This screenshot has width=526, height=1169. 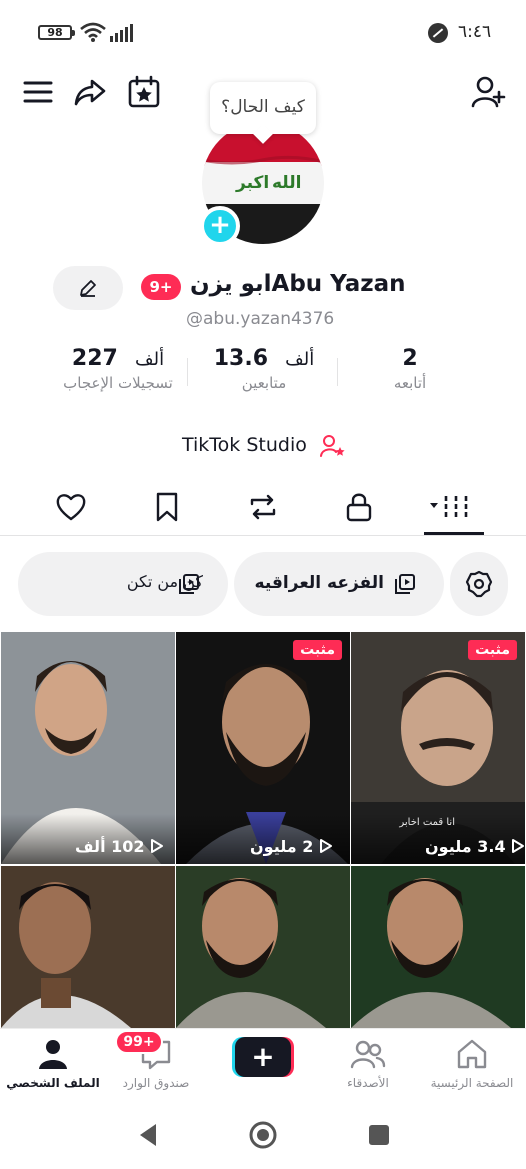 I want to click on pencil-icon, so click(x=88, y=288).